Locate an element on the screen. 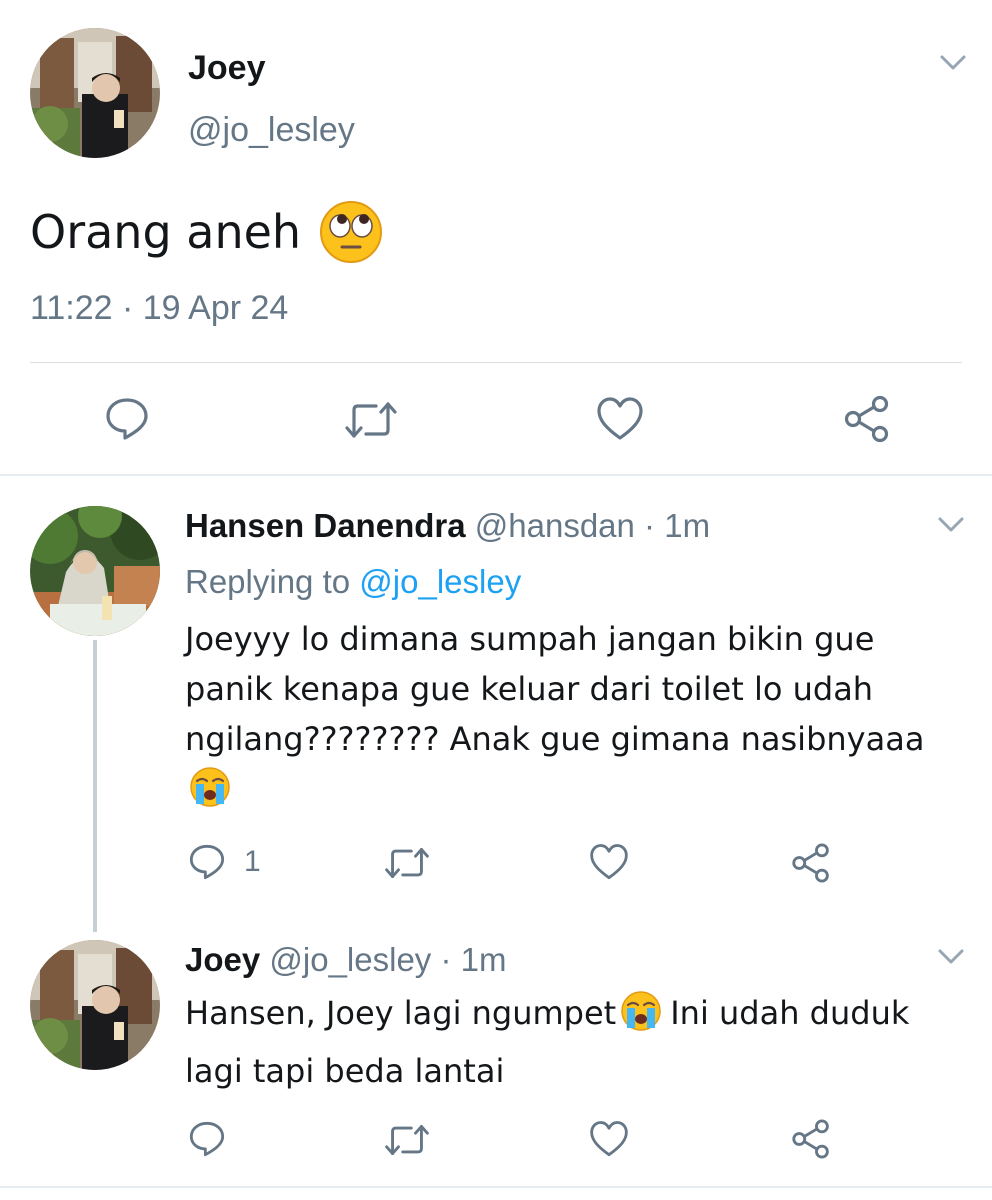 The width and height of the screenshot is (992, 1200). author-handle: @jo_lesley is located at coordinates (271, 130).